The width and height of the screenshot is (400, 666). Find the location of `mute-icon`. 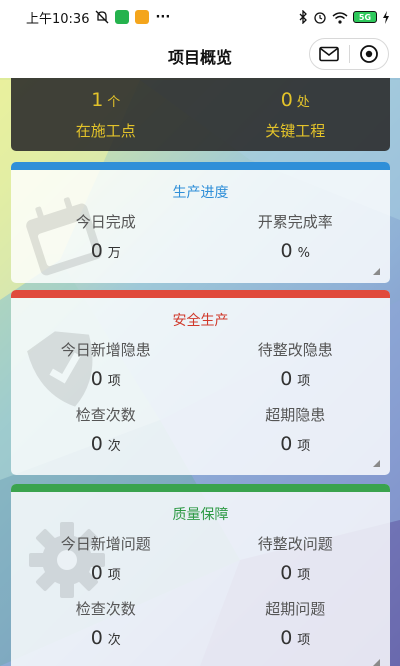

mute-icon is located at coordinates (102, 17).